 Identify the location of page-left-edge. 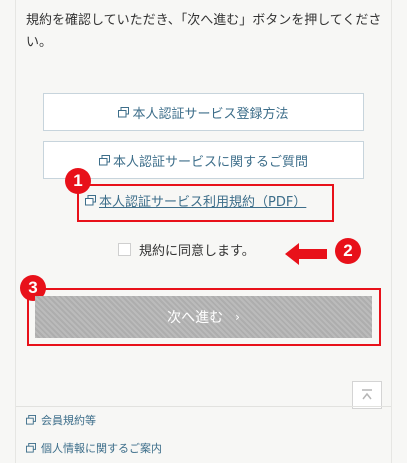
(15, 231).